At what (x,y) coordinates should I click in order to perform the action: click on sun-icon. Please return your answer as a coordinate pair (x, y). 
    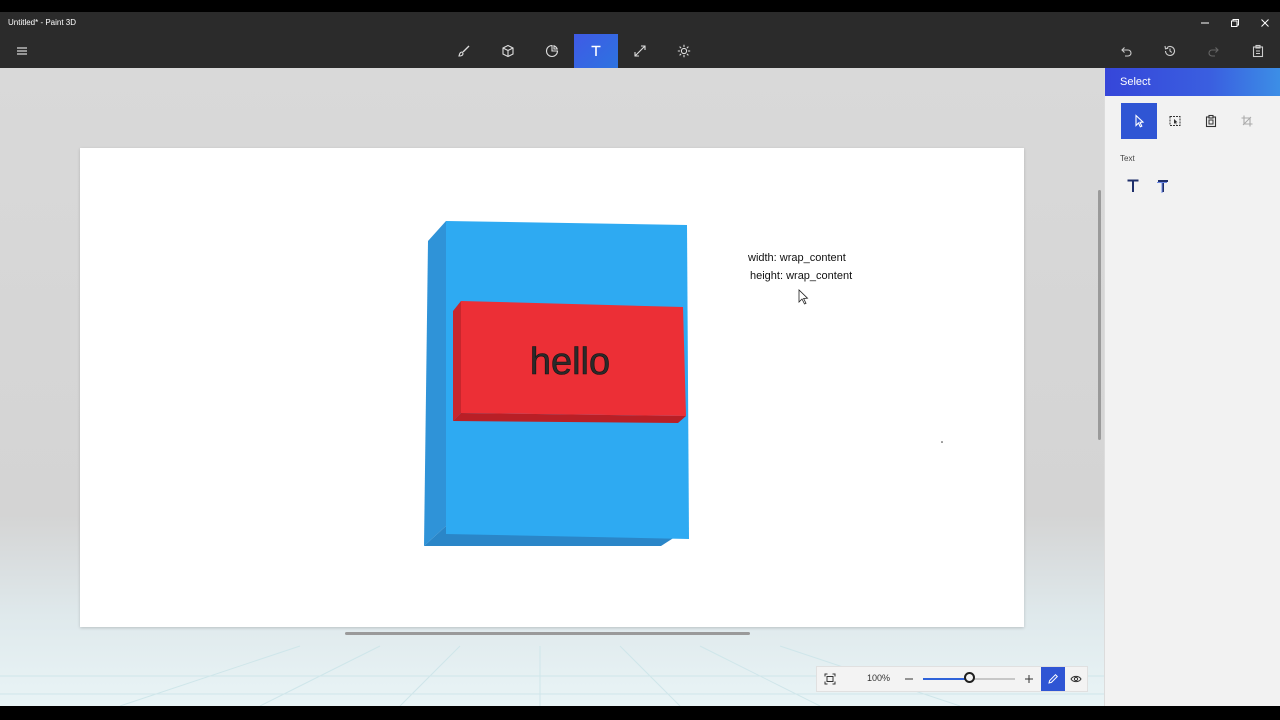
    Looking at the image, I should click on (684, 51).